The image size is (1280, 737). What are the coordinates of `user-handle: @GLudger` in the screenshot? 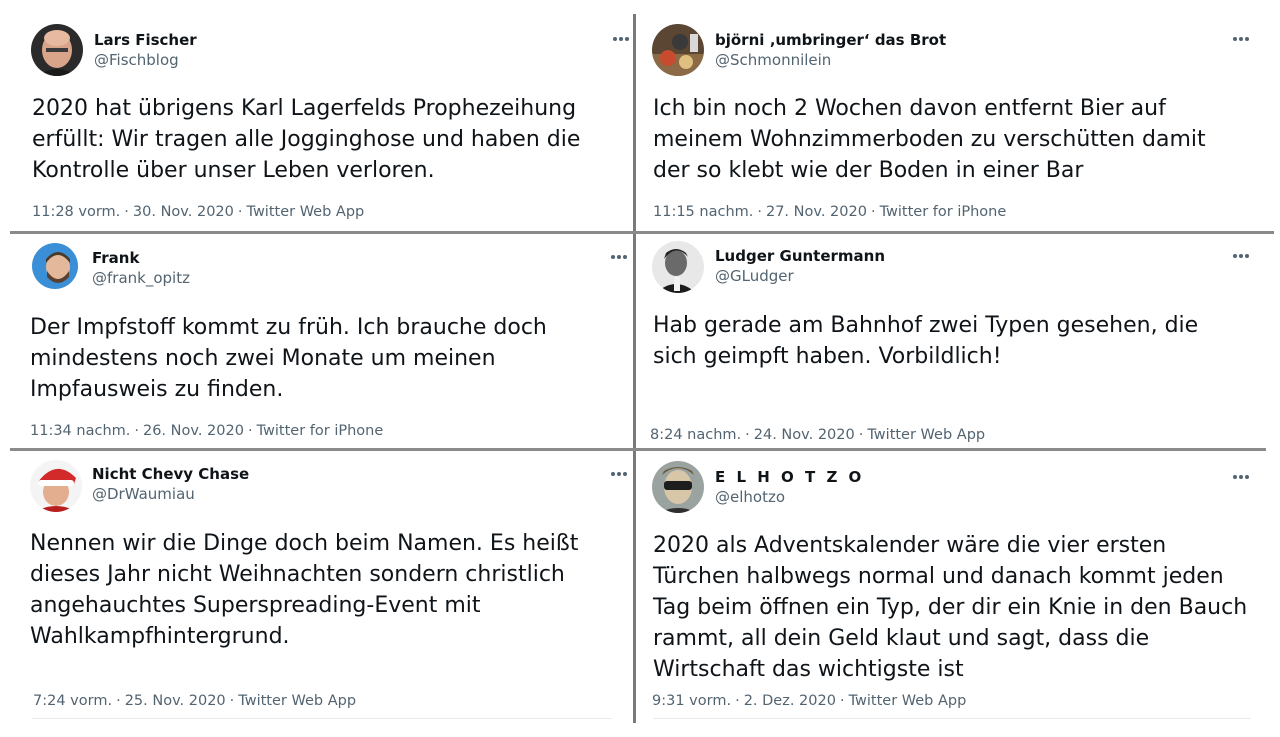 It's located at (754, 276).